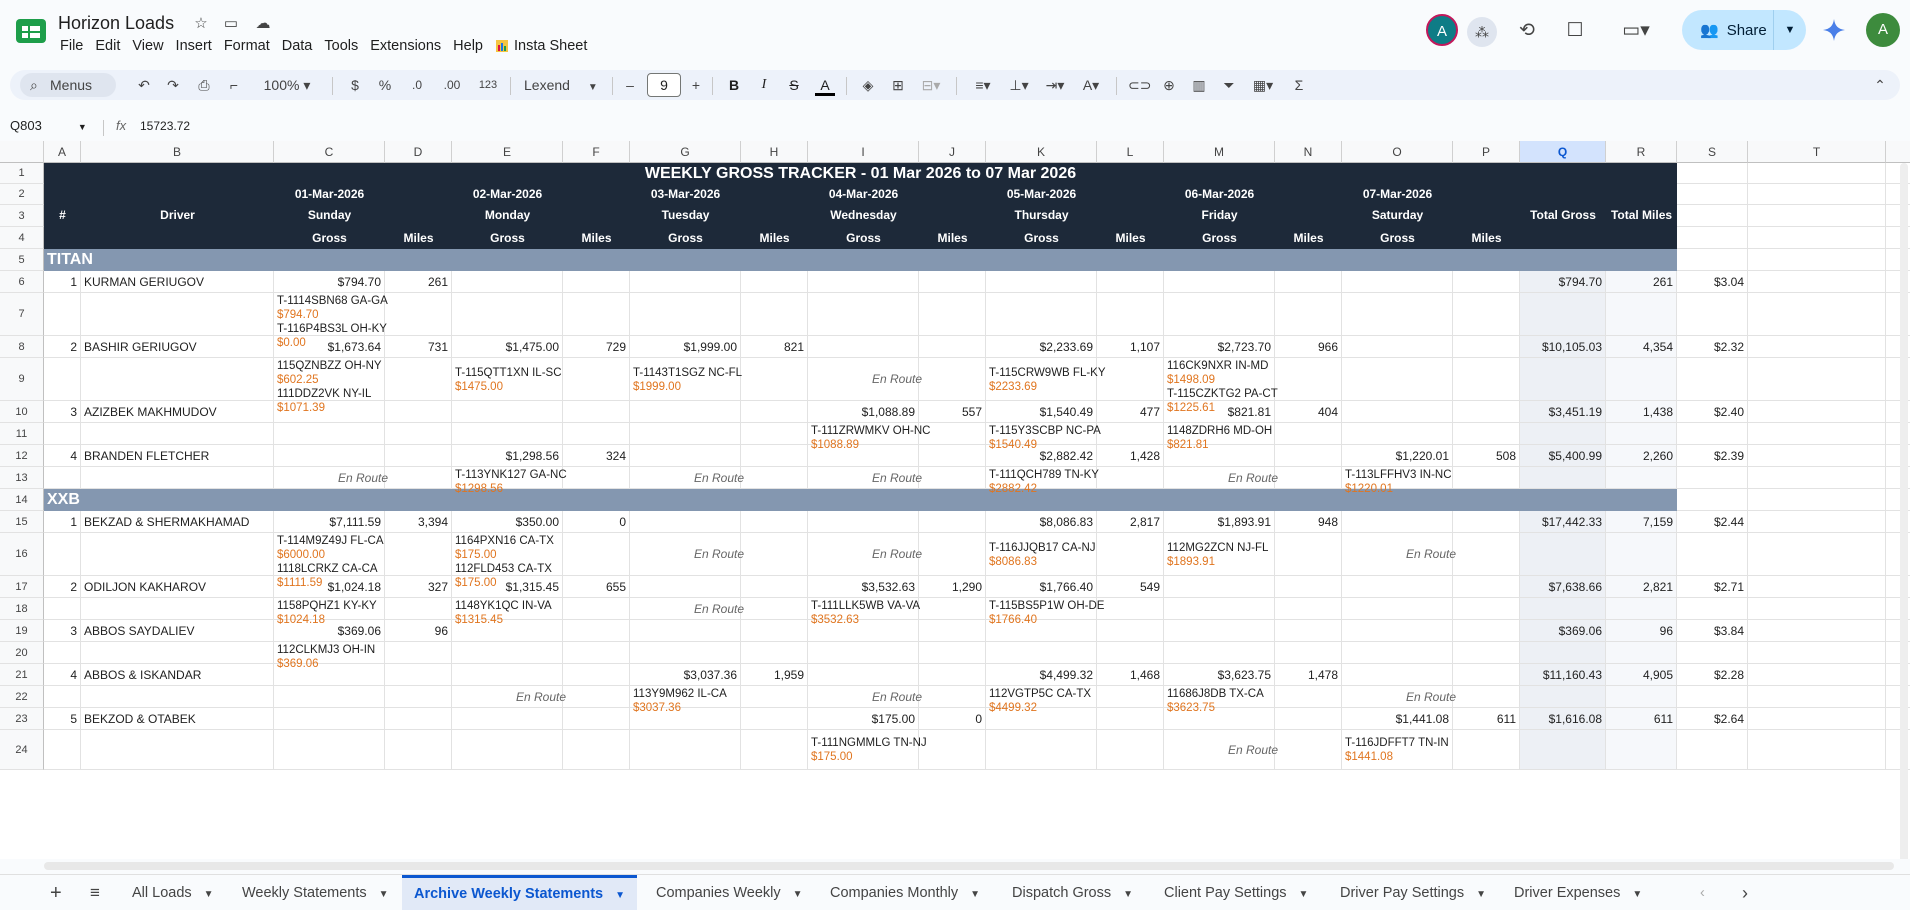 This screenshot has width=1910, height=910. Describe the element at coordinates (1306, 347) in the screenshot. I see `day-miles-cell: 966` at that location.